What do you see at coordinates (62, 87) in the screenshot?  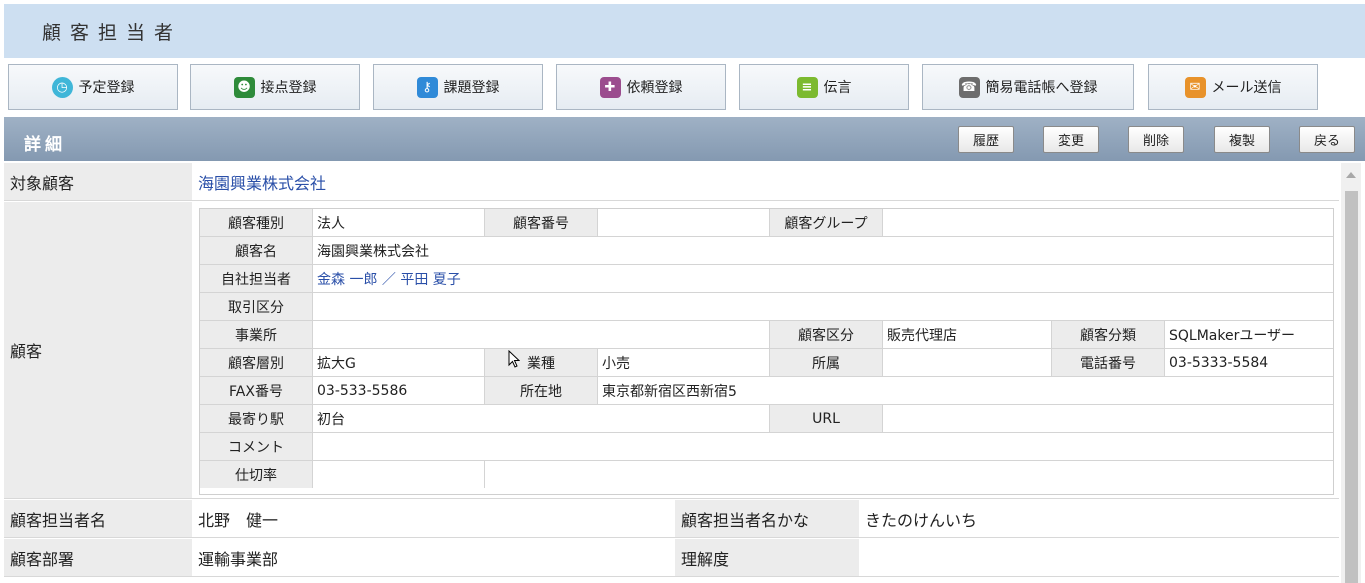 I see `clock-icon: ◷` at bounding box center [62, 87].